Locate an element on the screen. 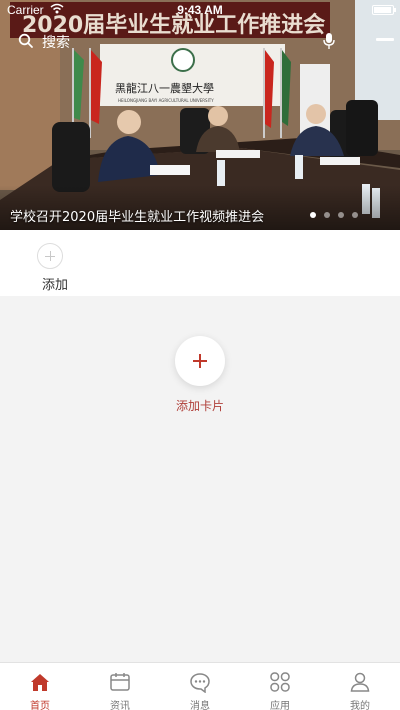 The height and width of the screenshot is (710, 400). profile-icon is located at coordinates (360, 682).